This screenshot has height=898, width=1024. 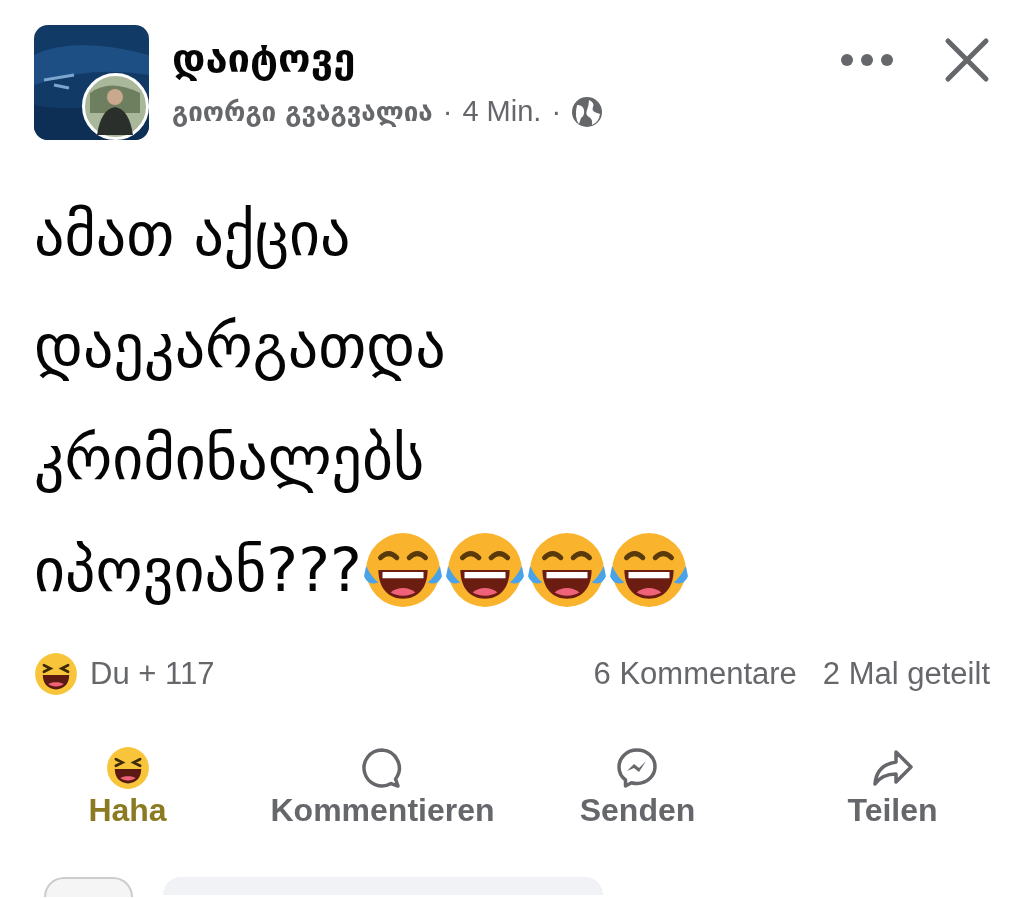 What do you see at coordinates (152, 674) in the screenshot?
I see `reaction-count: Du + 117` at bounding box center [152, 674].